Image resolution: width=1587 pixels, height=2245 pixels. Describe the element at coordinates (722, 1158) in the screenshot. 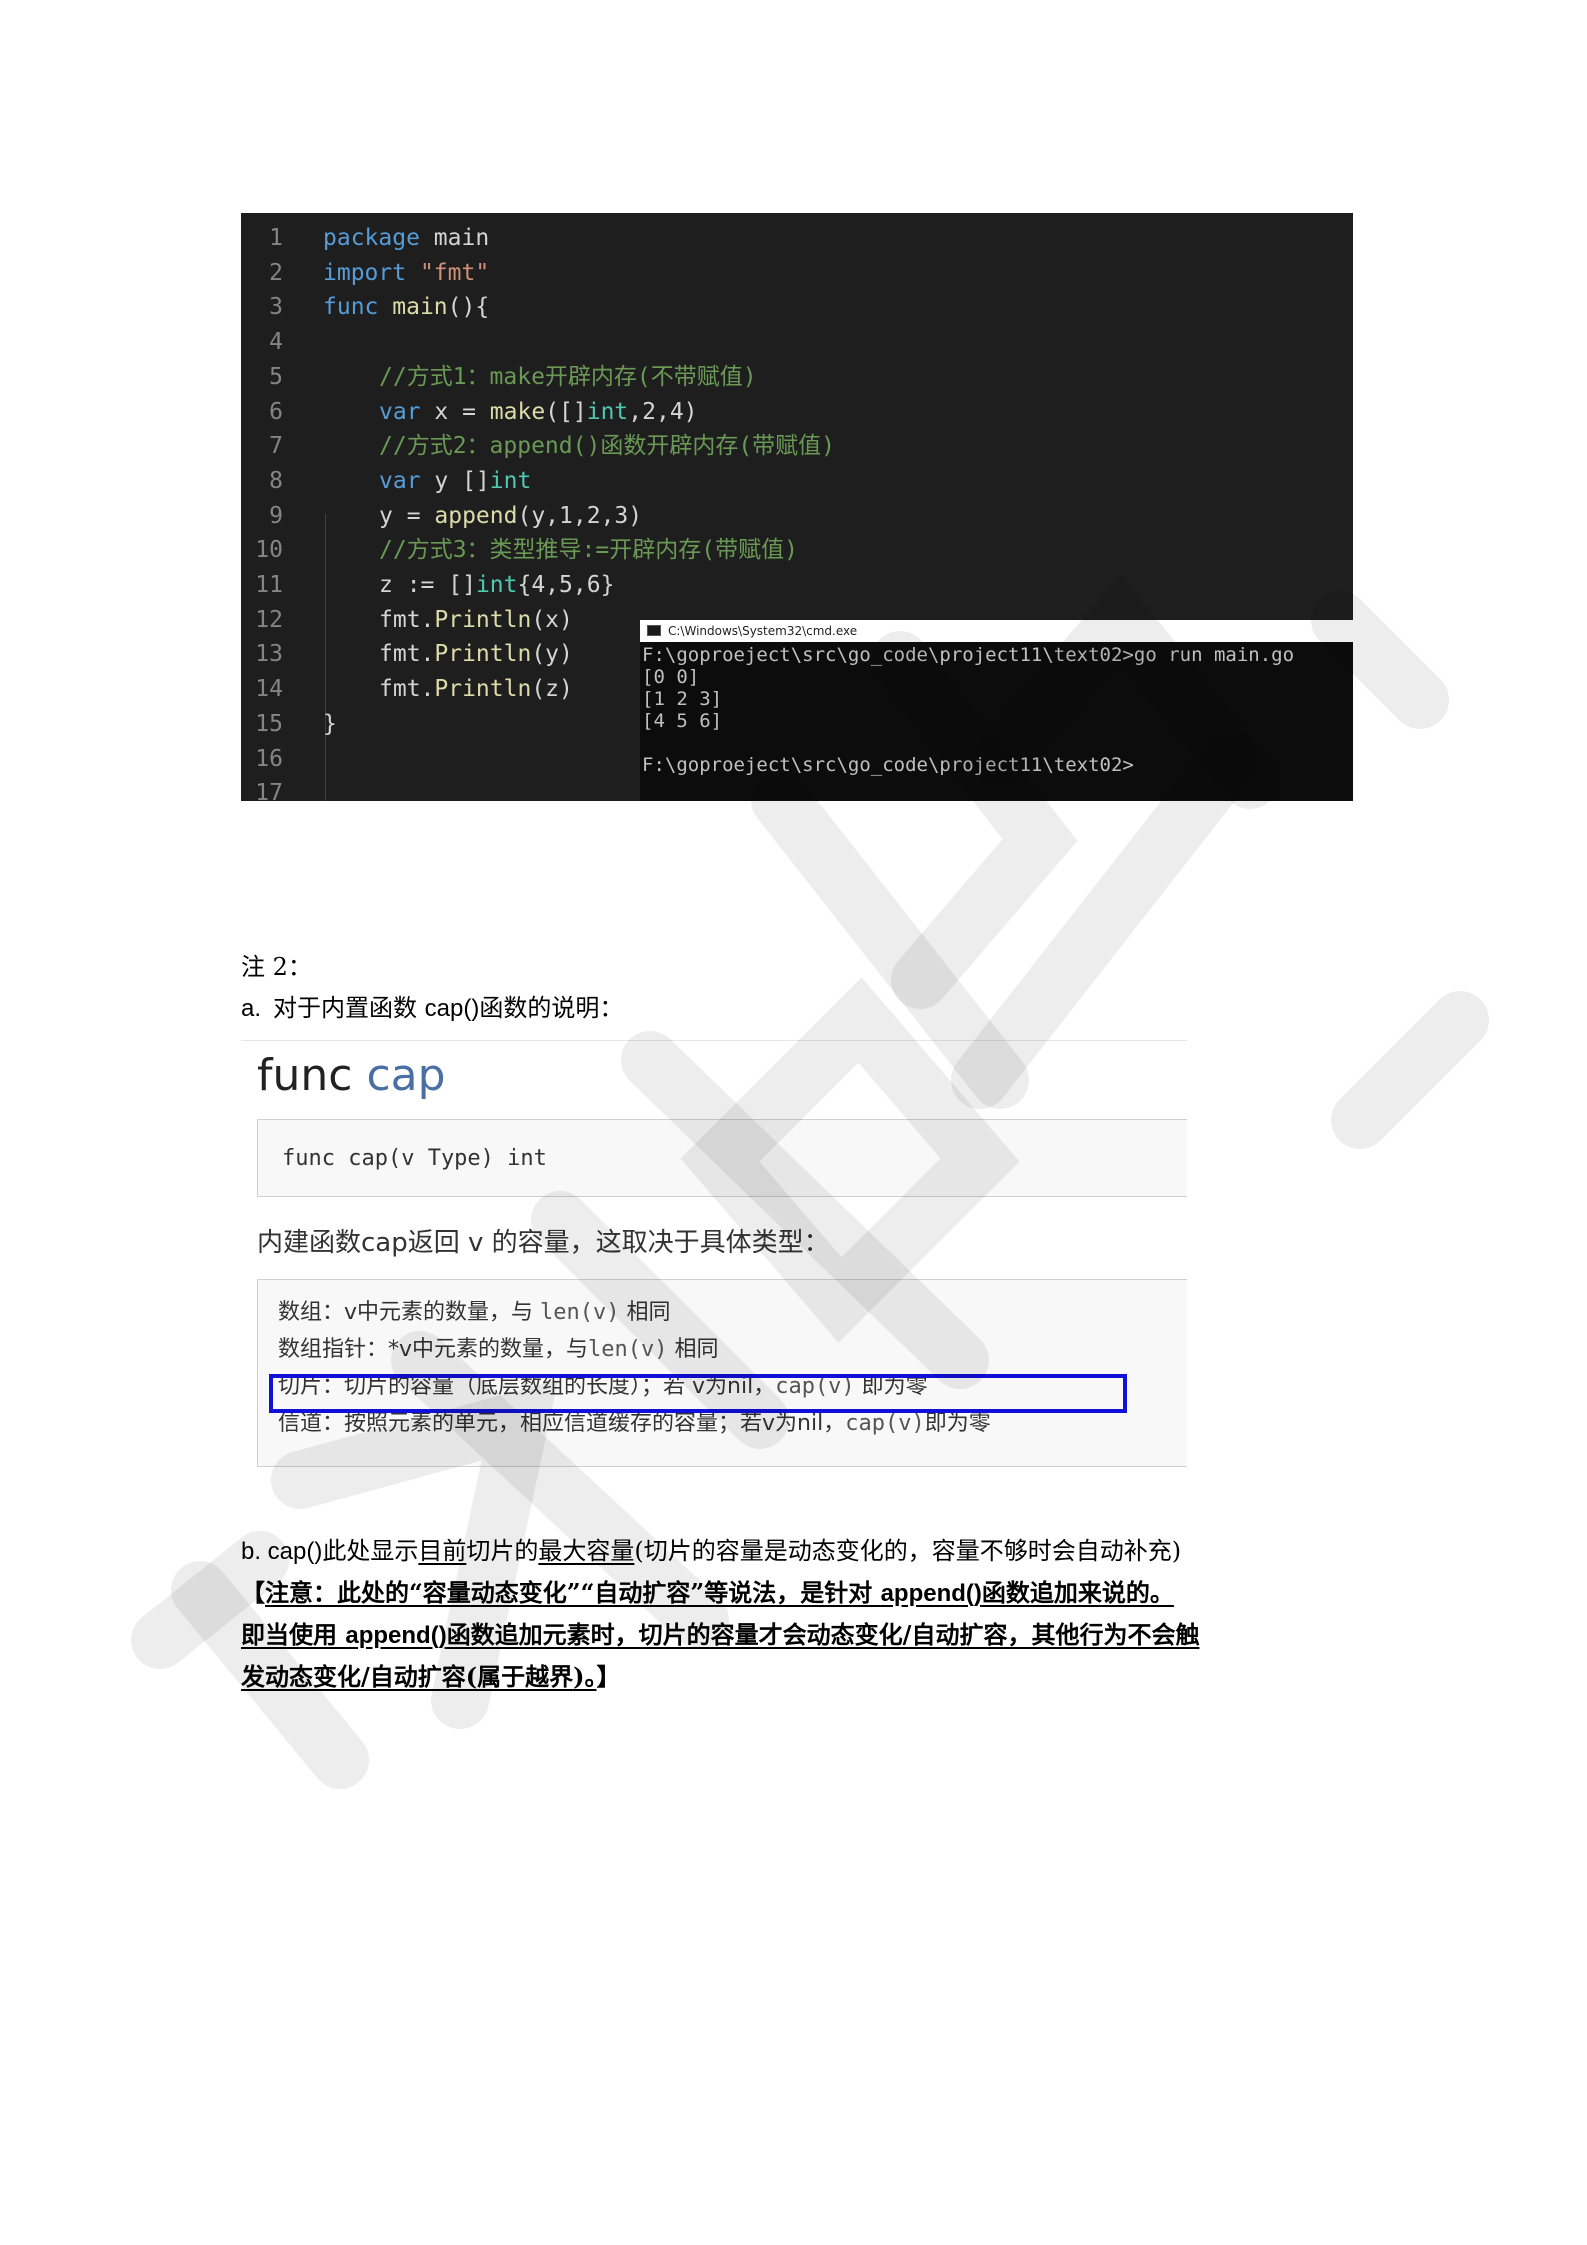

I see `signature-box: func cap(v Type) int` at that location.